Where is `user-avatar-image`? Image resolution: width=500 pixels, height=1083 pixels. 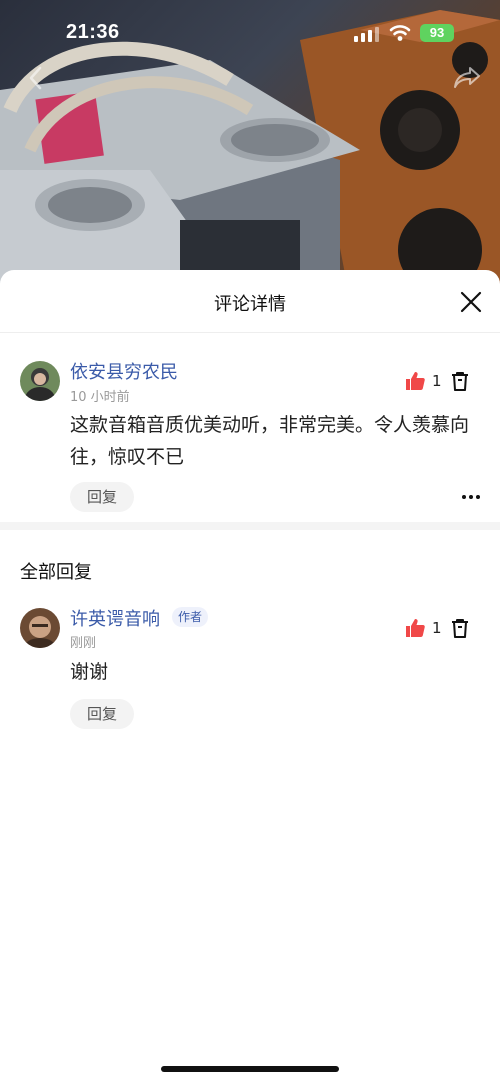 user-avatar-image is located at coordinates (40, 381).